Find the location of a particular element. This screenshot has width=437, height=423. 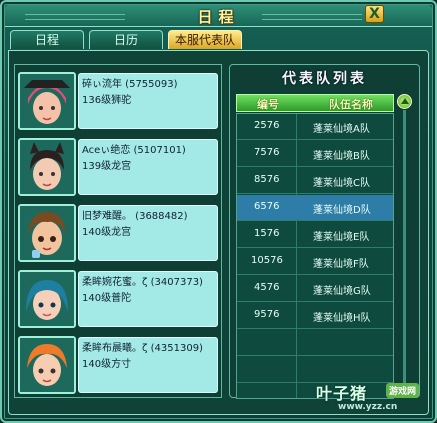

team-id: 10576 is located at coordinates (267, 260).